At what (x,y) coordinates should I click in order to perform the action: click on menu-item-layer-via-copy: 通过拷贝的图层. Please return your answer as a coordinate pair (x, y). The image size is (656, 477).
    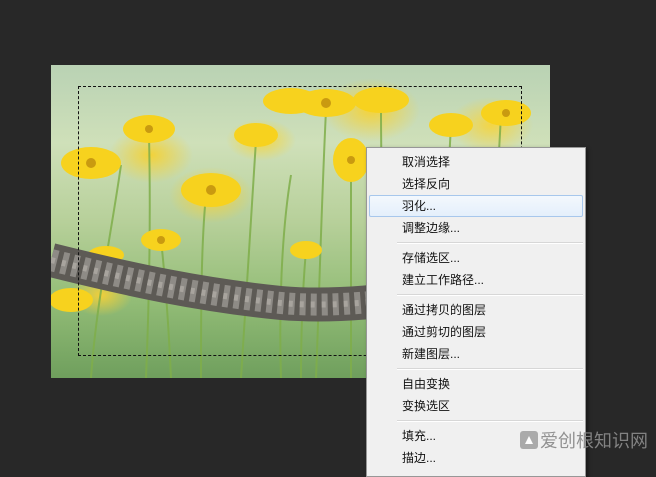
    Looking at the image, I should click on (476, 310).